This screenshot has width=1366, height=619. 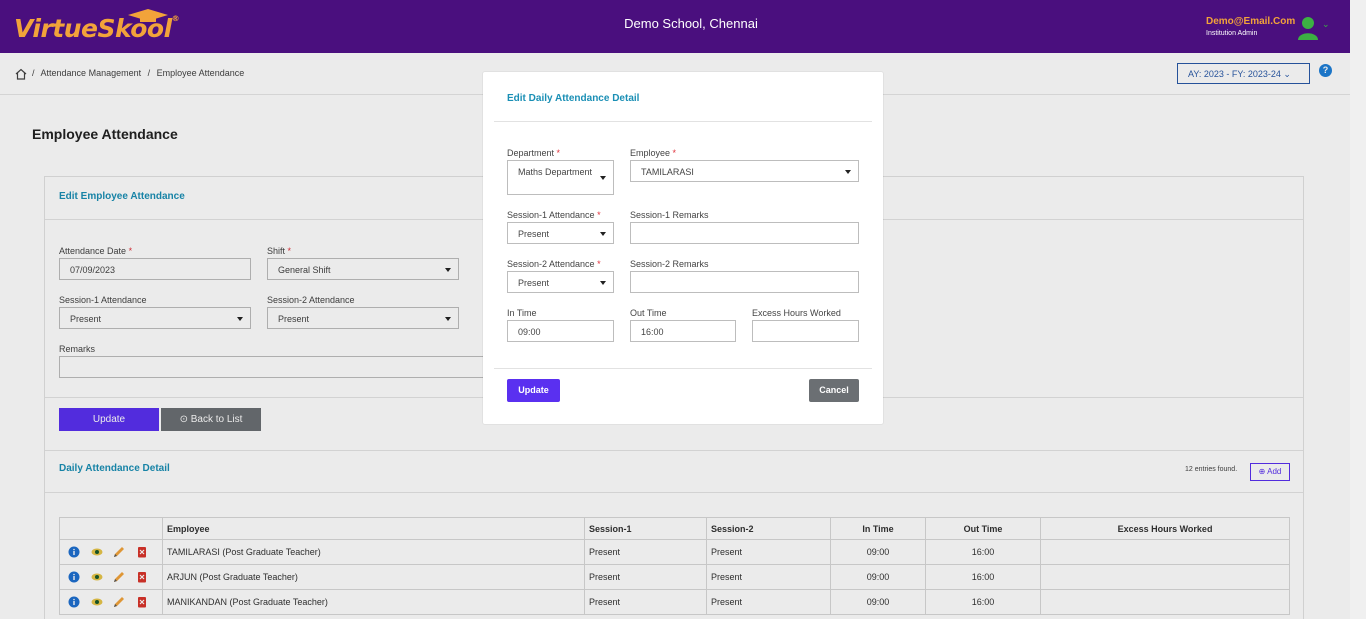 I want to click on session2-remarks-input, so click(x=744, y=282).